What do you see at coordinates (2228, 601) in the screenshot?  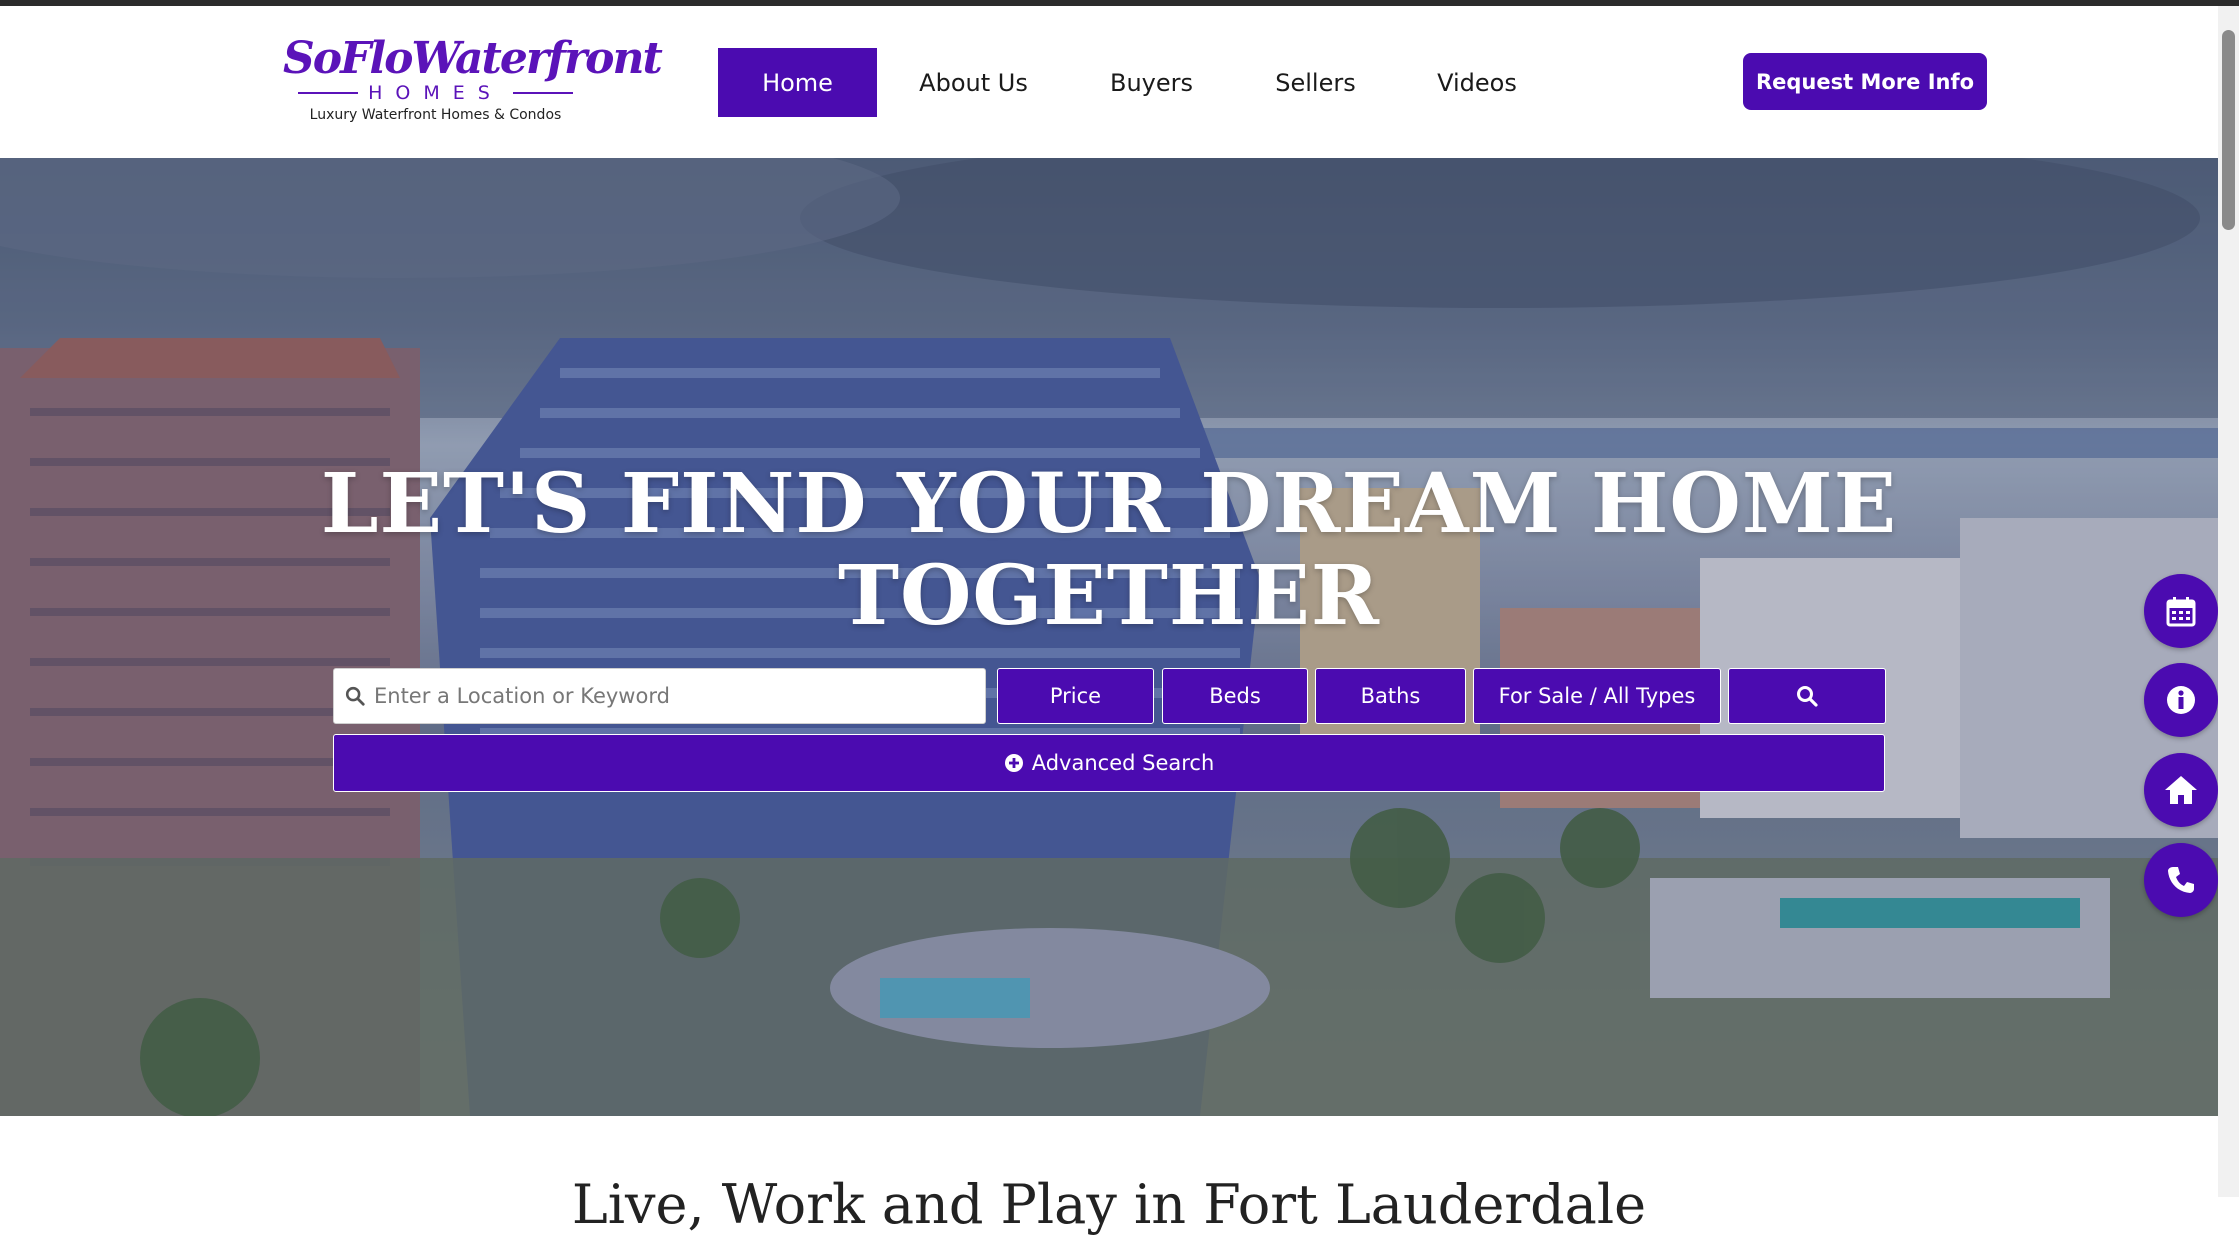 I see `page-scrollbar` at bounding box center [2228, 601].